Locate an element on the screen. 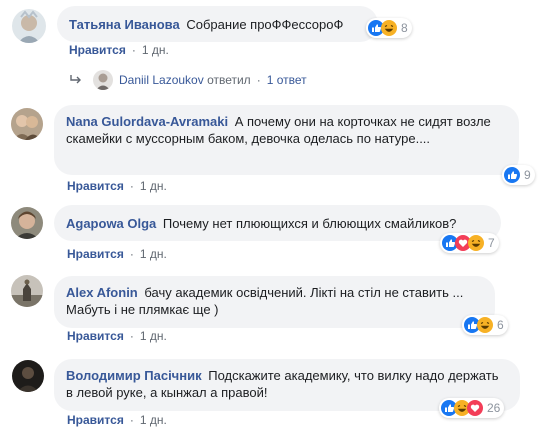 Image resolution: width=549 pixels, height=436 pixels. comment-author: Agapowa Olga is located at coordinates (111, 223).